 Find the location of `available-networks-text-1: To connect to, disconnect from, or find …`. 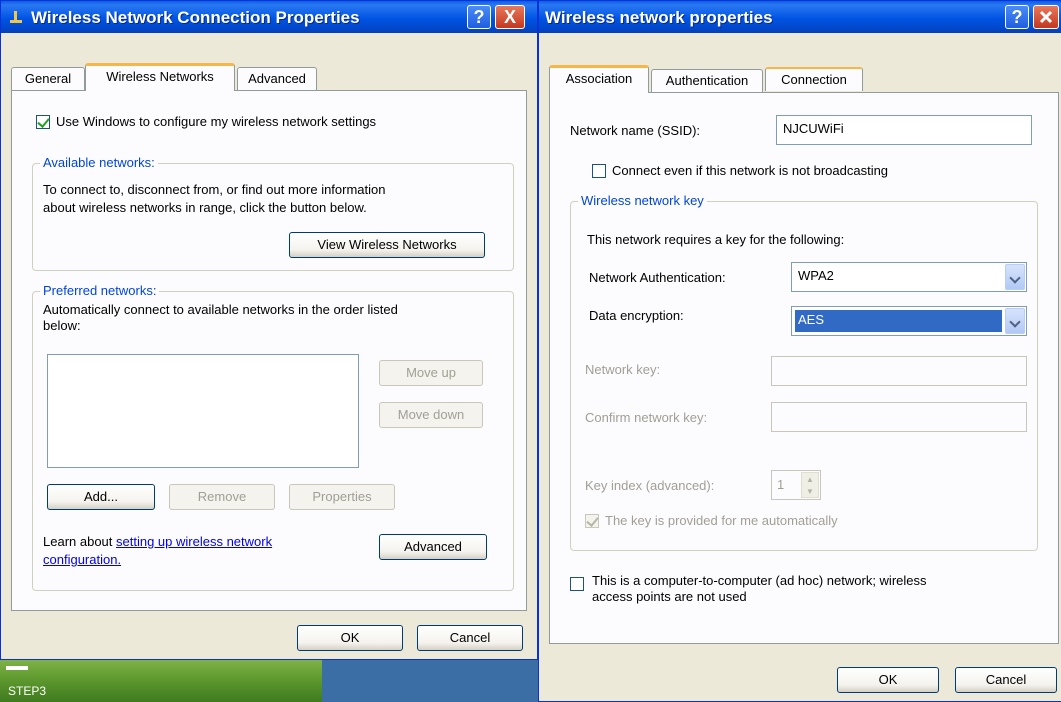

available-networks-text-1: To connect to, disconnect from, or find … is located at coordinates (214, 189).